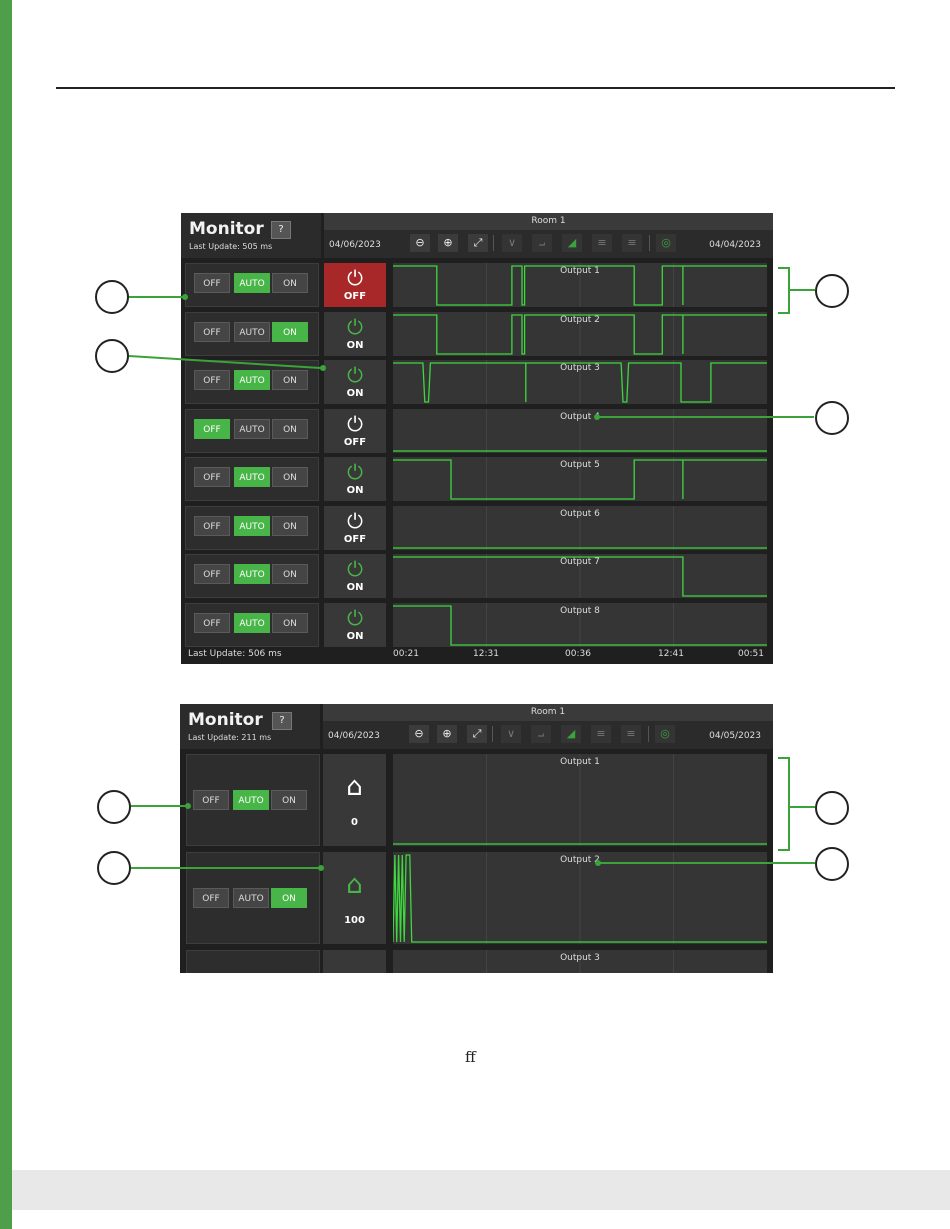 This screenshot has width=950, height=1229. What do you see at coordinates (735, 736) in the screenshot?
I see `date-right: 04/05/2023` at bounding box center [735, 736].